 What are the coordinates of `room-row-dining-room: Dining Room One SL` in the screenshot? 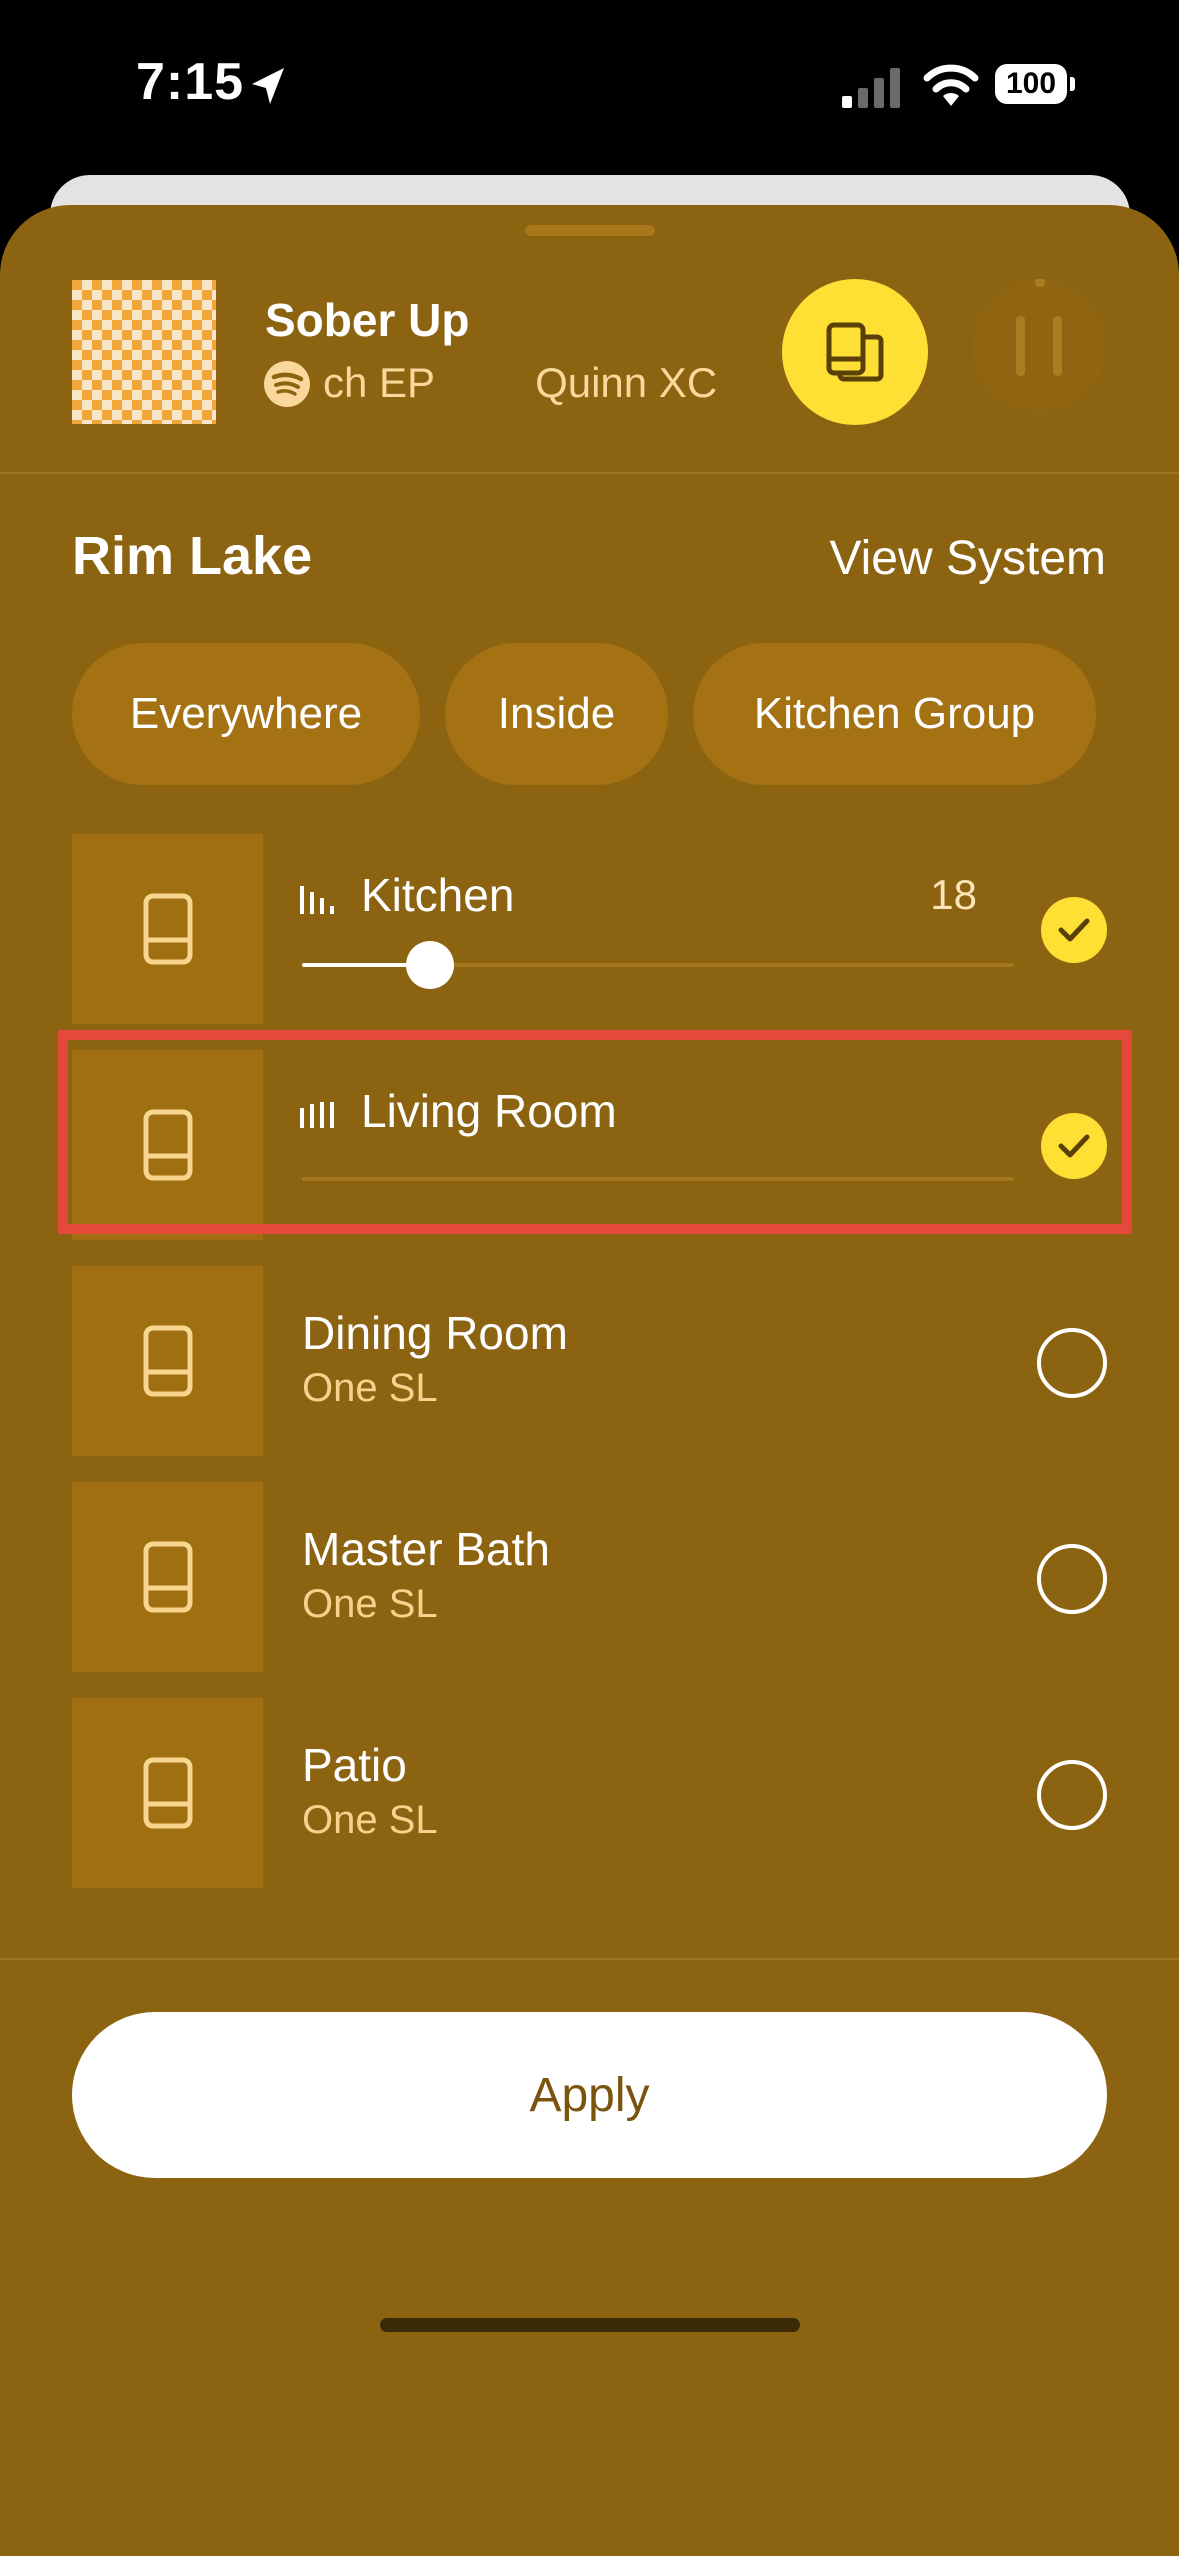 It's located at (589, 1361).